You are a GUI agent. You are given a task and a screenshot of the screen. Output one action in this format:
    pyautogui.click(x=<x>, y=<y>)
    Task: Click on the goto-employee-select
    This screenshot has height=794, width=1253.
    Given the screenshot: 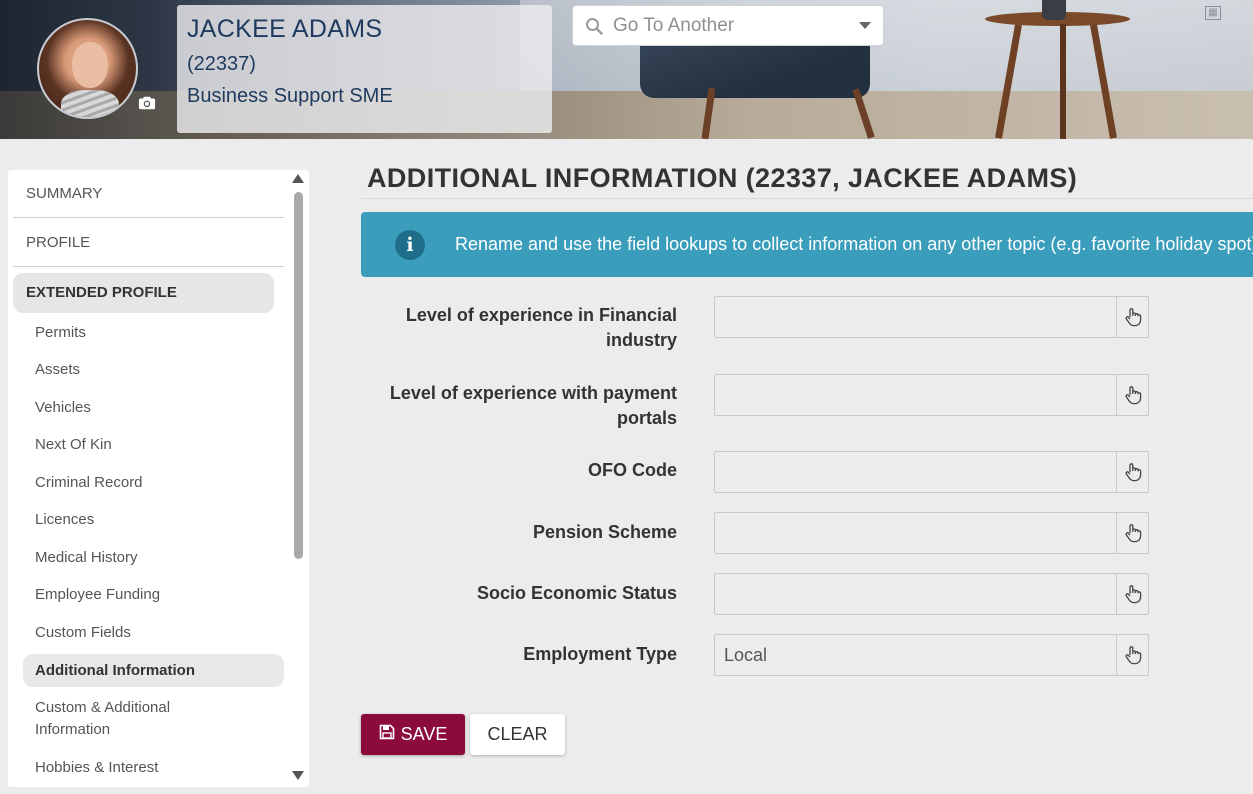 What is the action you would take?
    pyautogui.click(x=728, y=25)
    